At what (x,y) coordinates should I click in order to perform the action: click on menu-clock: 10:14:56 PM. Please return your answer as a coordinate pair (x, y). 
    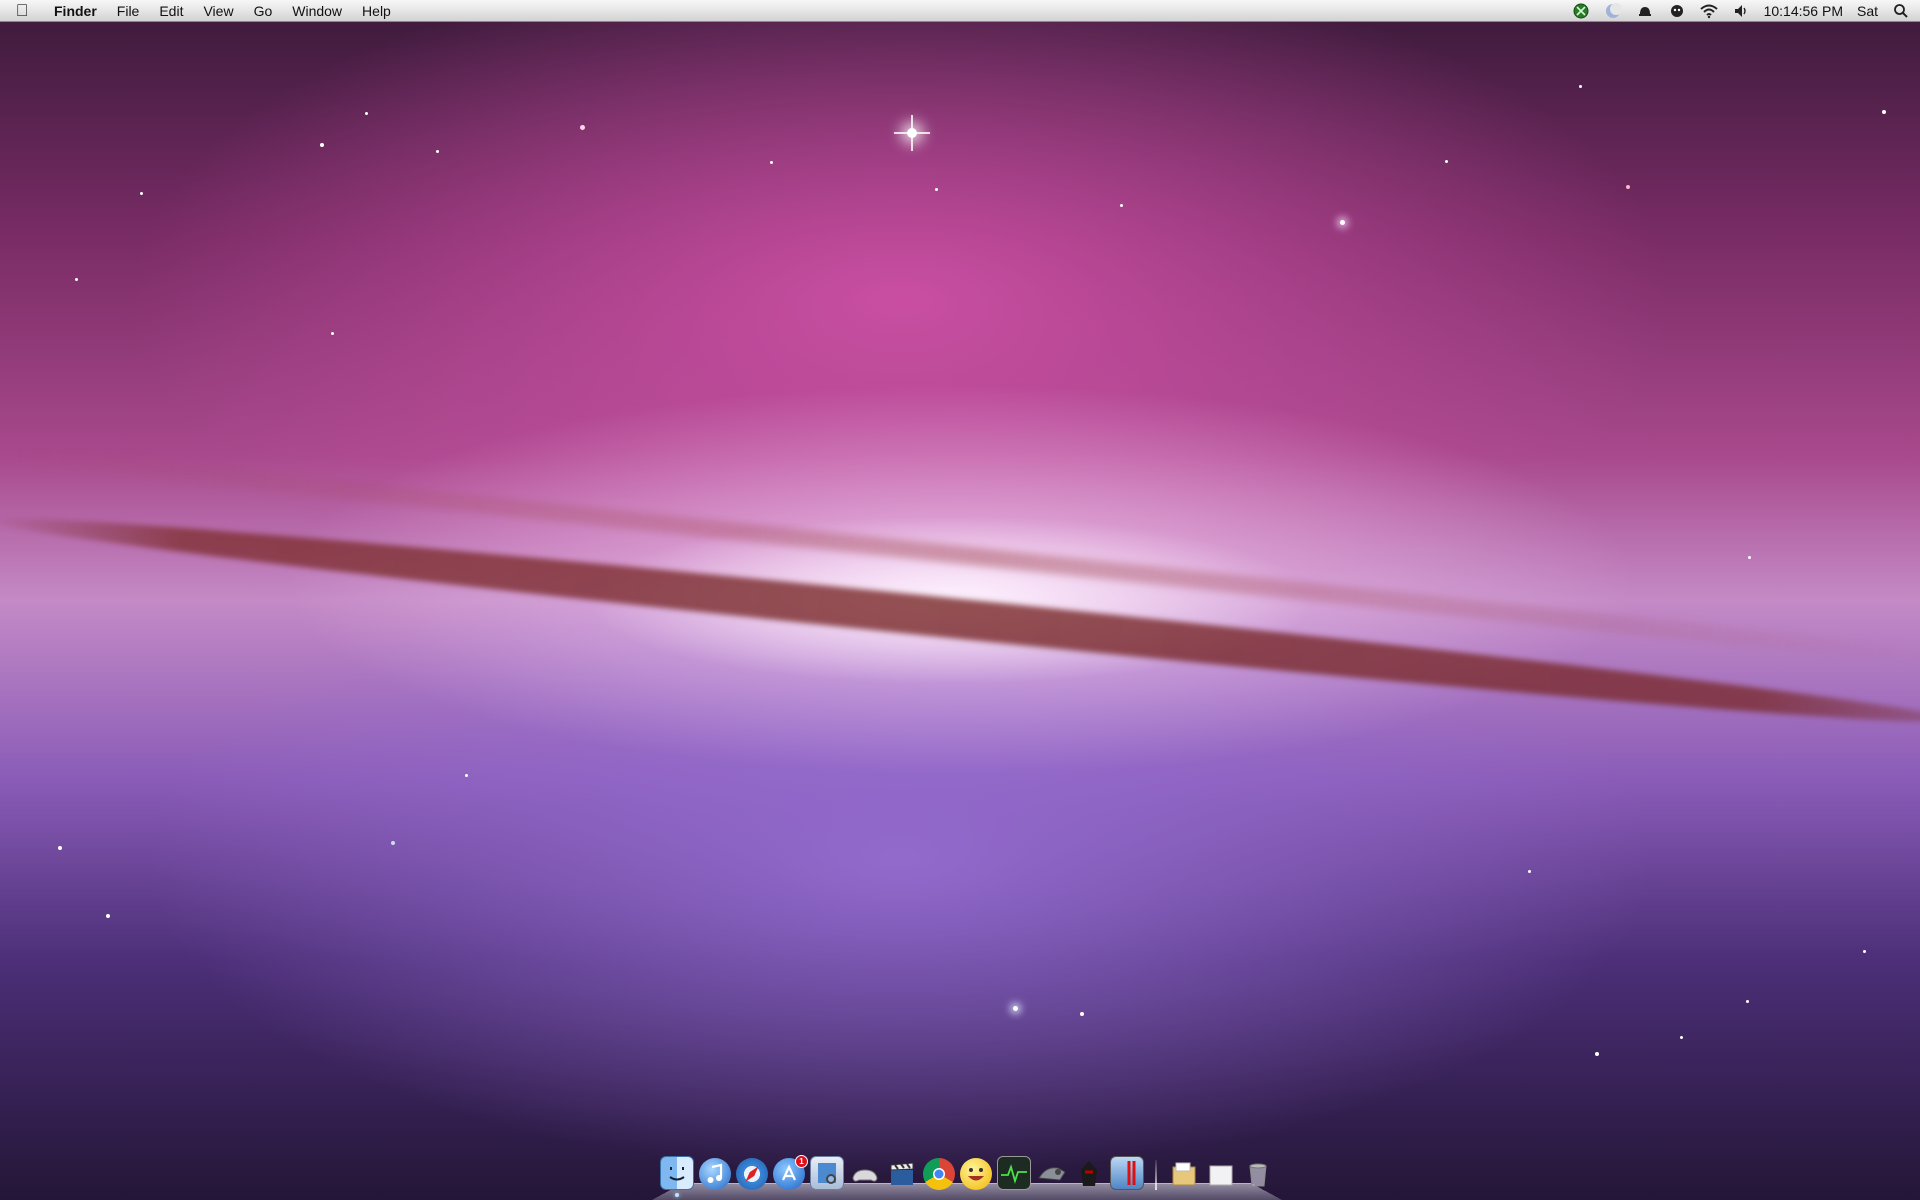
    Looking at the image, I should click on (1803, 11).